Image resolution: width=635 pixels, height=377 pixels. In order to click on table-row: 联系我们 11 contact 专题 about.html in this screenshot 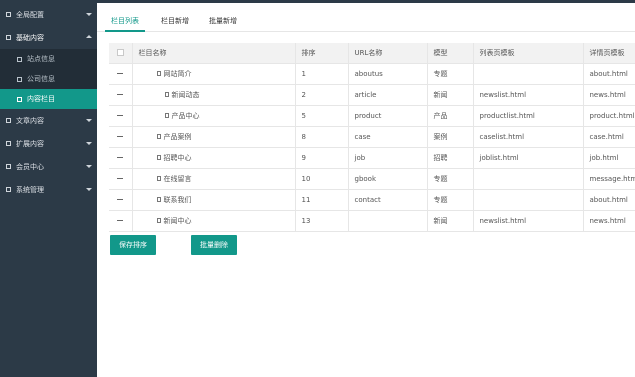, I will do `click(372, 200)`.